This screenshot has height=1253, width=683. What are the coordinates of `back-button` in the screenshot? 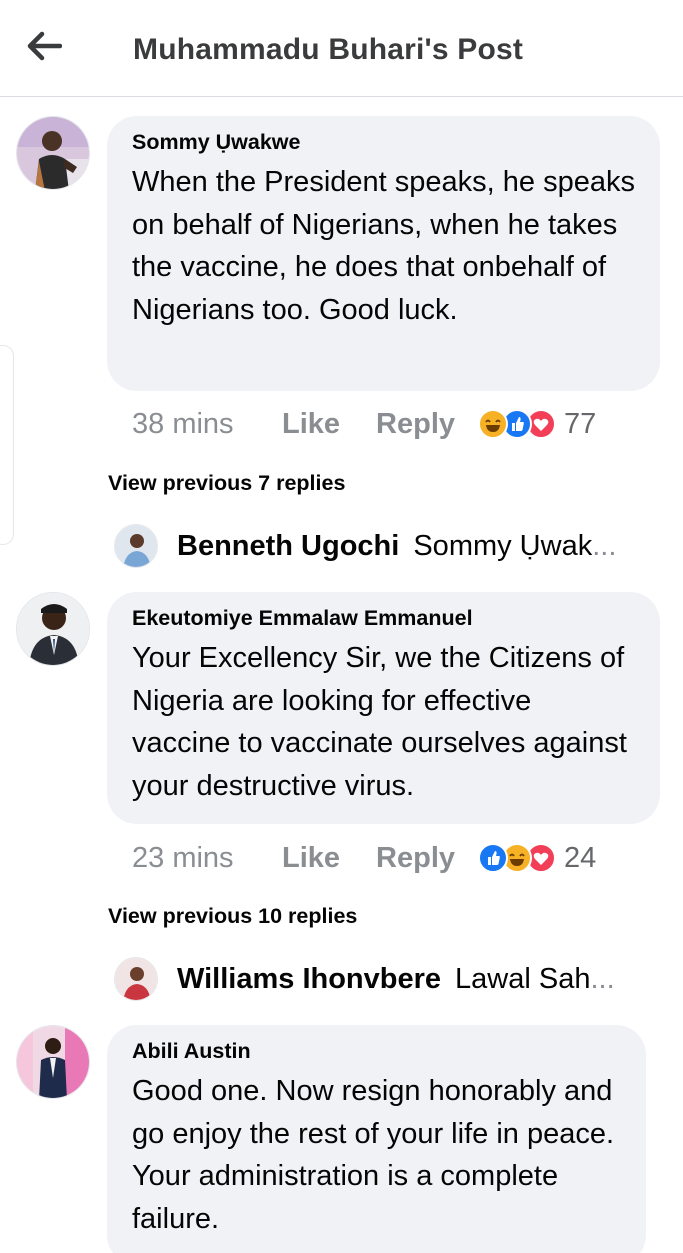 It's located at (44, 46).